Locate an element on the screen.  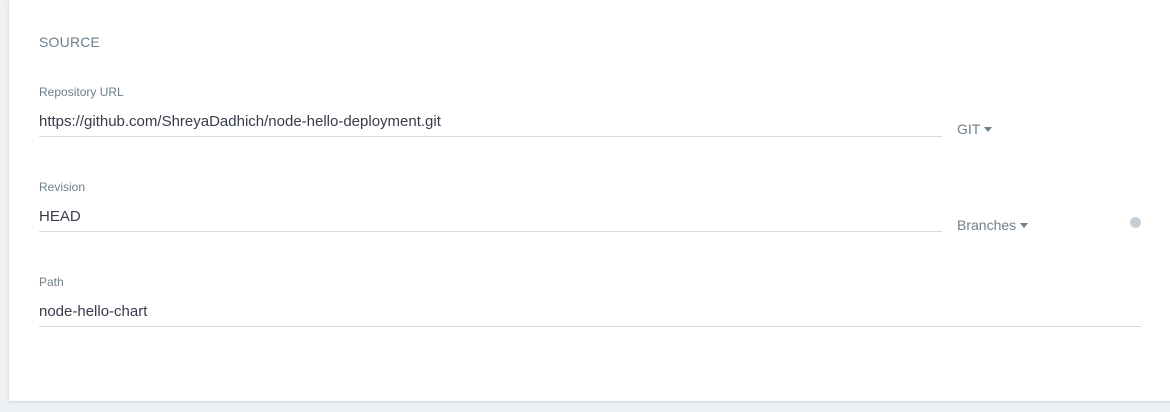
section-title: SOURCE is located at coordinates (70, 42).